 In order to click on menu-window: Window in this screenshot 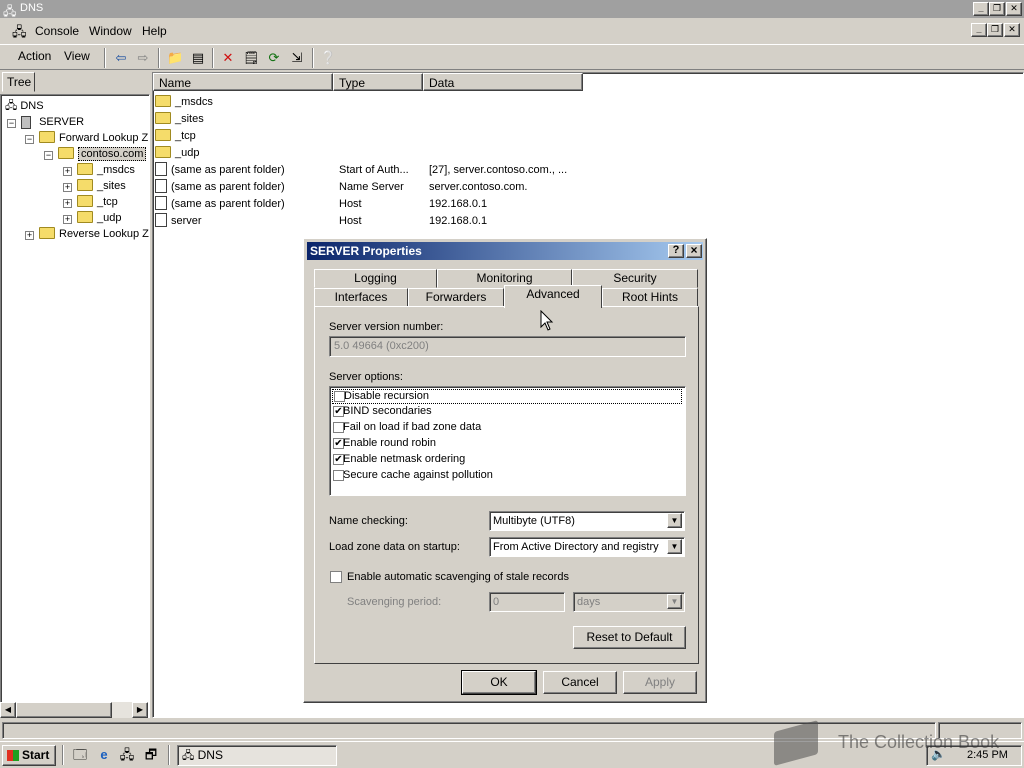, I will do `click(110, 31)`.